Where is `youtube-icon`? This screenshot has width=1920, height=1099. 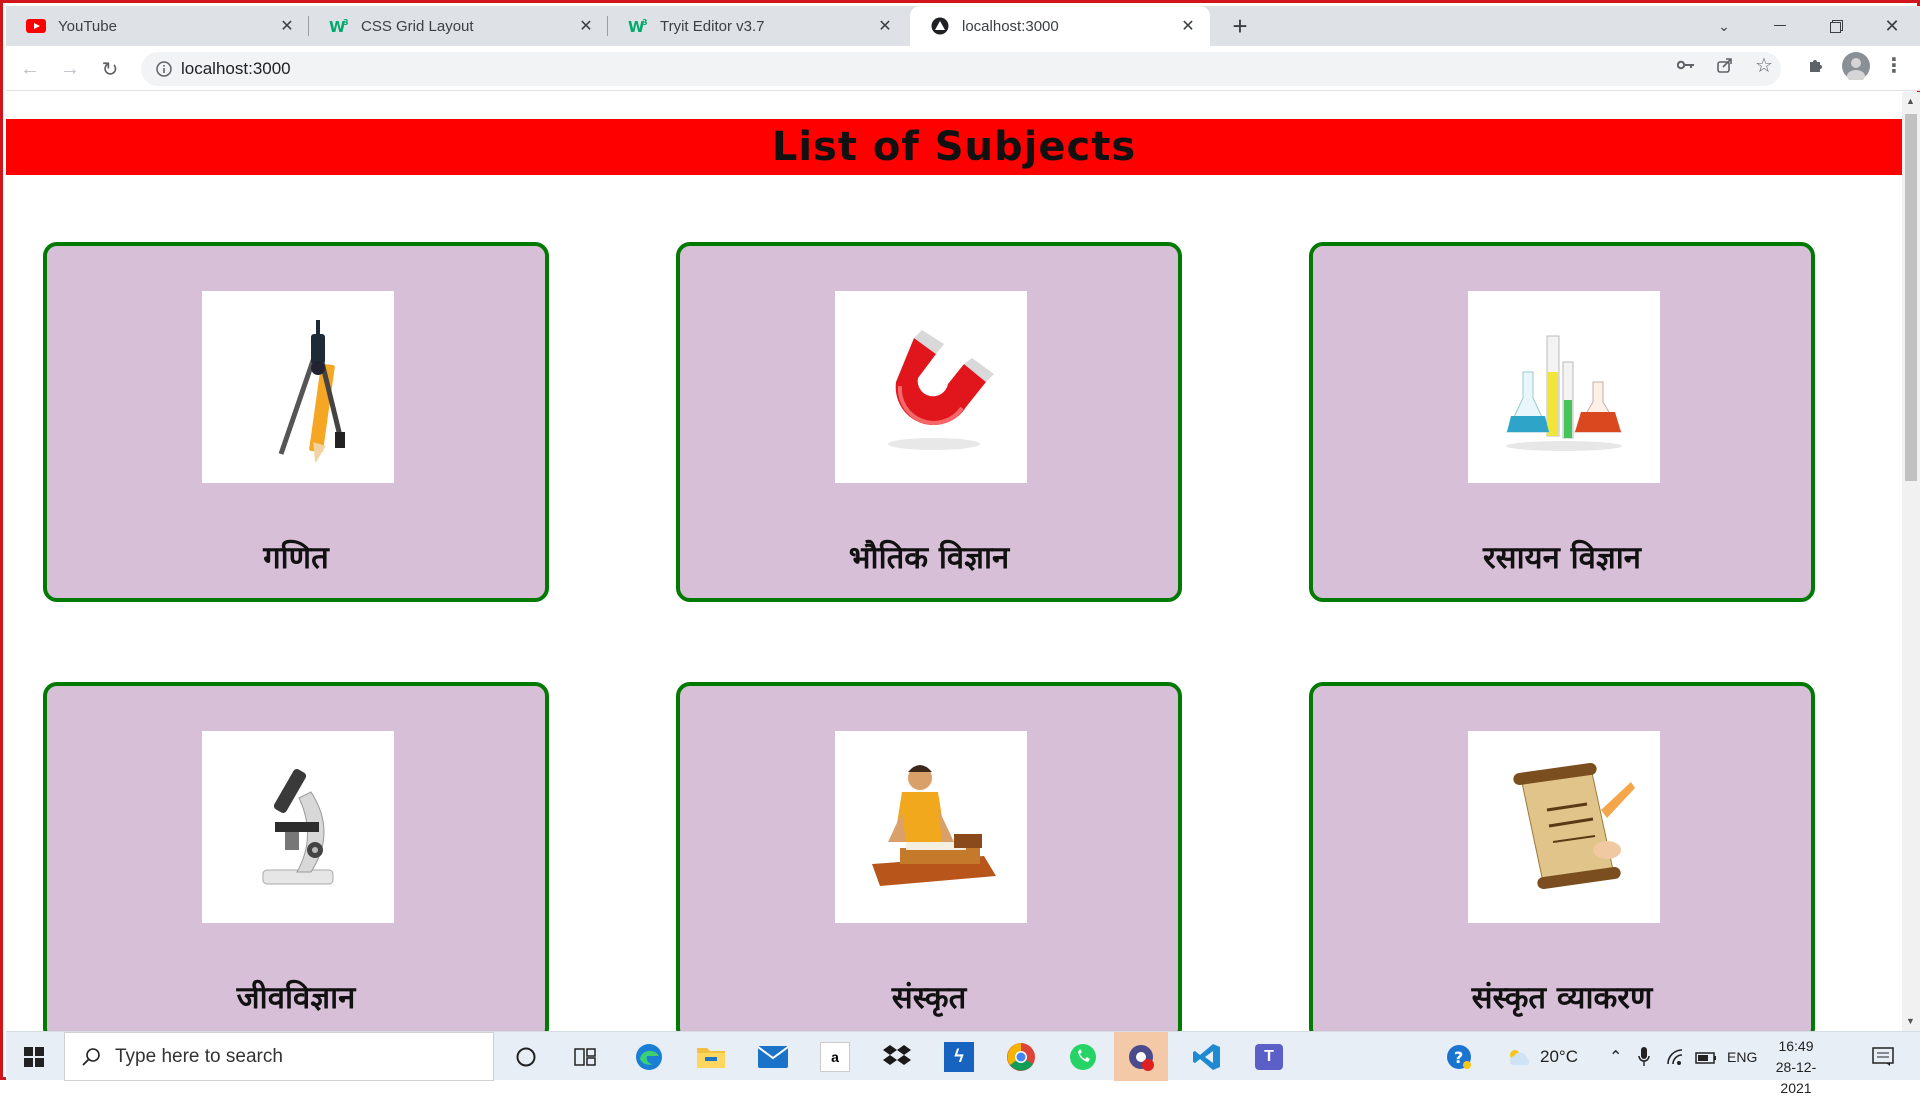 youtube-icon is located at coordinates (36, 26).